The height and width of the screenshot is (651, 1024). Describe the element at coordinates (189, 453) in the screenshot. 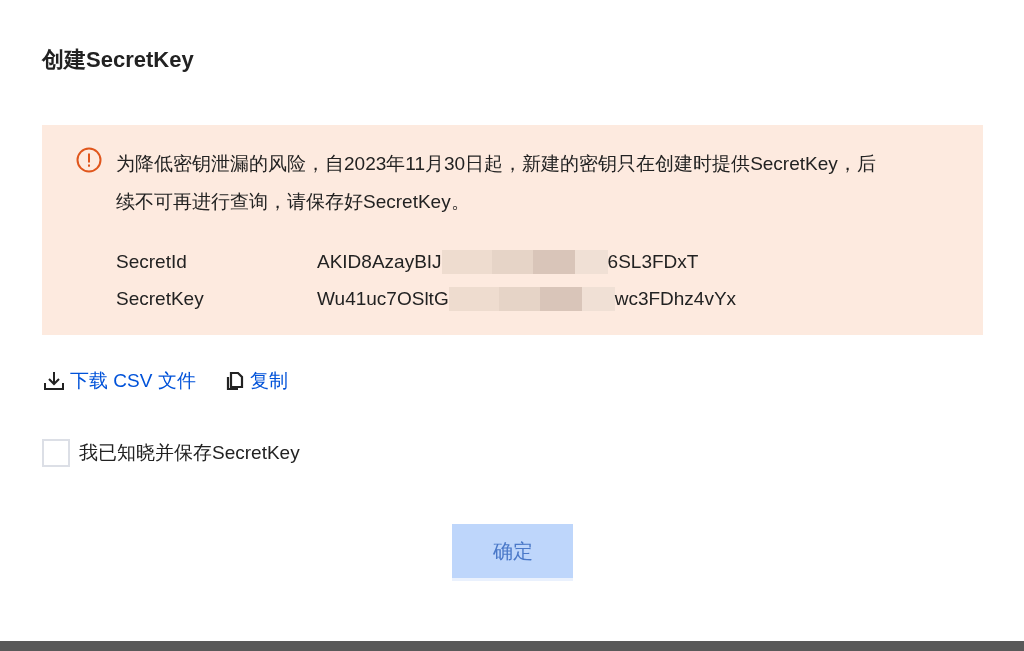

I see `checkbox-label: 我已知晓并保存SecretKey` at that location.